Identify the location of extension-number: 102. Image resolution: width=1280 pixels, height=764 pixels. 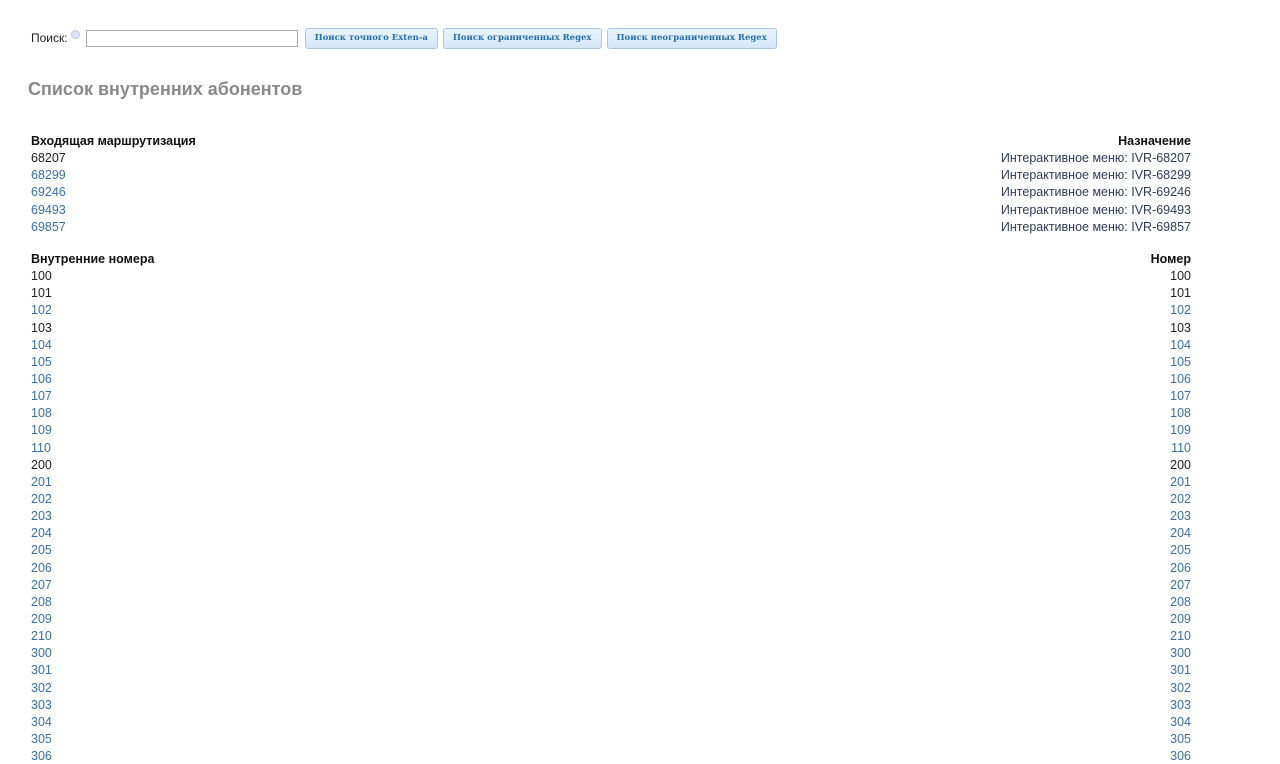
(1180, 310).